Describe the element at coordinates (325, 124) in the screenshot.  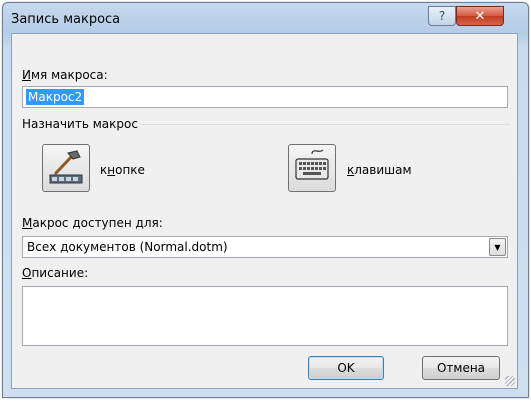
I see `group-divider` at that location.